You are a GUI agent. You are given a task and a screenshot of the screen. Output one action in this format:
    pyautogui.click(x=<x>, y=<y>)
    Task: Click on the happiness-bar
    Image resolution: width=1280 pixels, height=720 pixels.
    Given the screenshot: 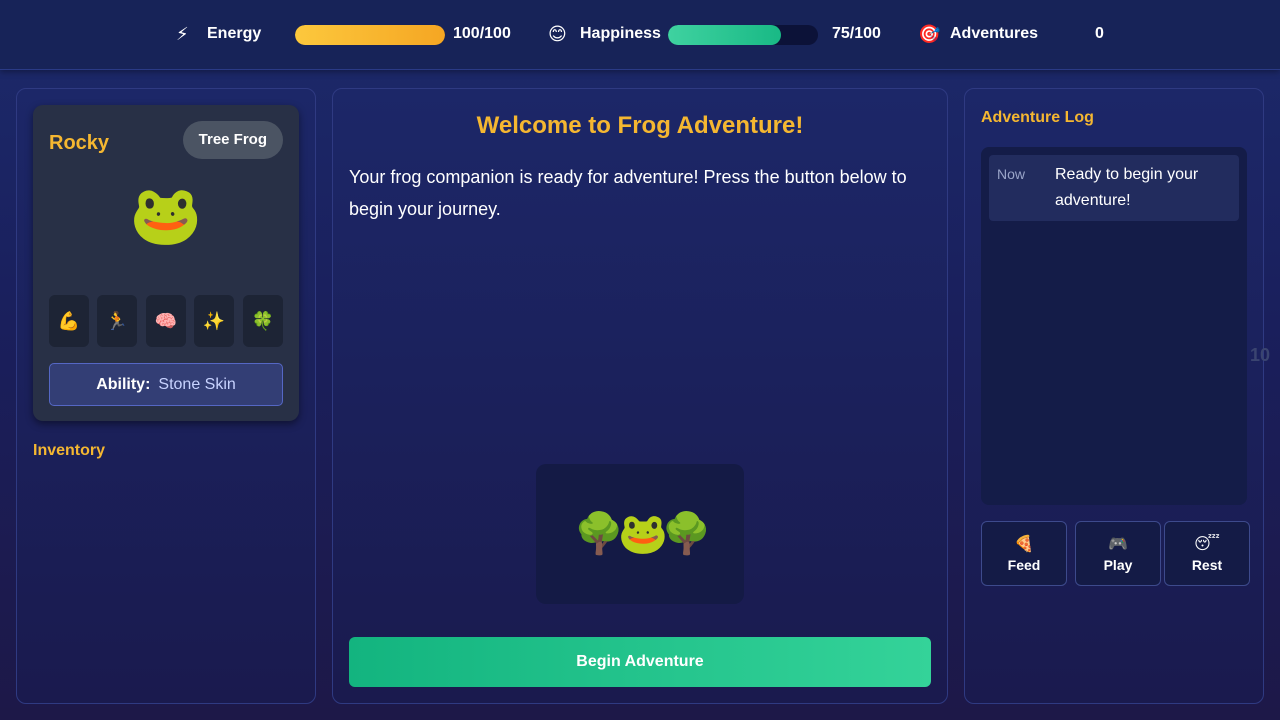 What is the action you would take?
    pyautogui.click(x=743, y=35)
    